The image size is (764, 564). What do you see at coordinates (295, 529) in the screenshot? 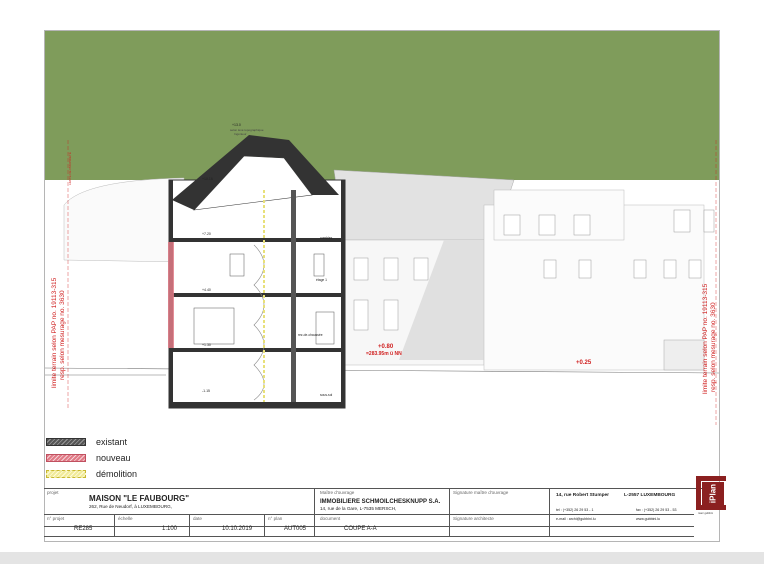
I see `no-plan-value: AUT005` at bounding box center [295, 529].